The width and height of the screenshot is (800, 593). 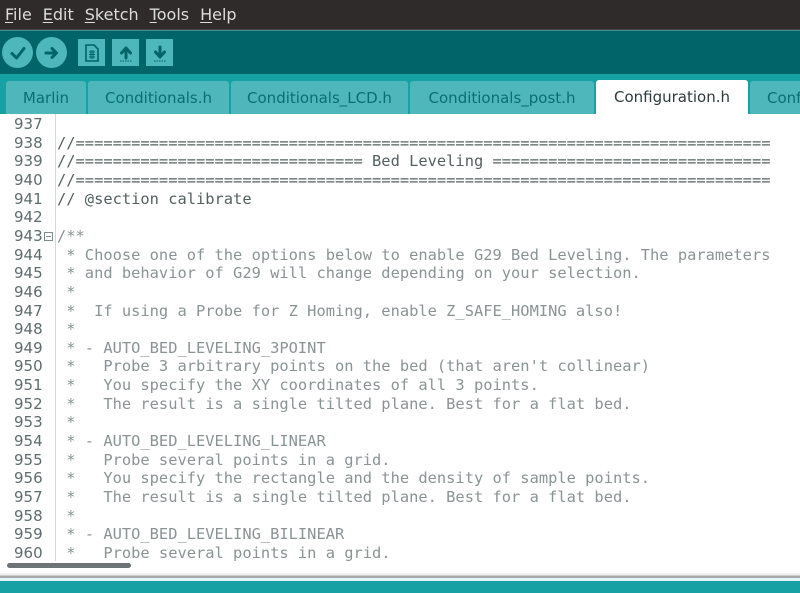 I want to click on line-number: 943, so click(x=28, y=235).